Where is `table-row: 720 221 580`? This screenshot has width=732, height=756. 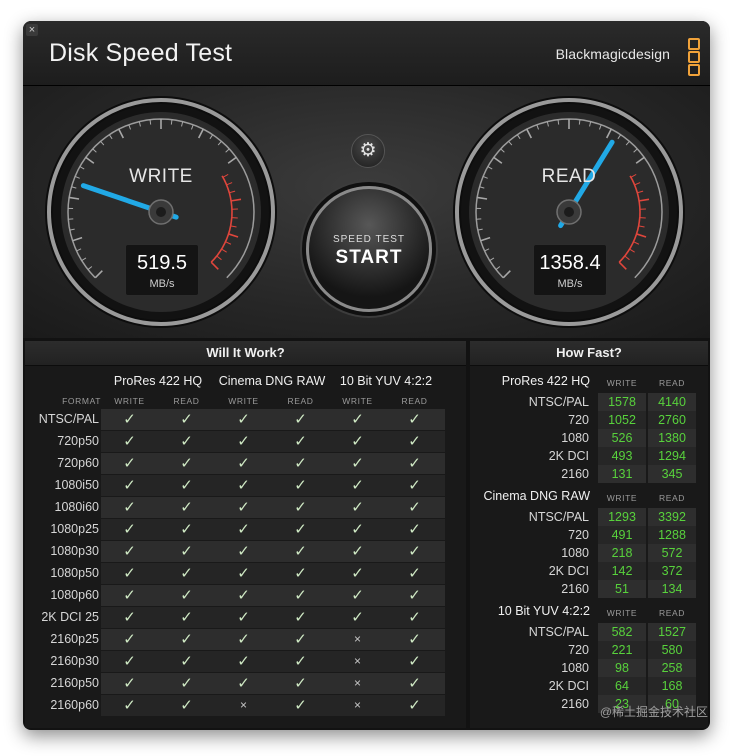
table-row: 720 221 580 is located at coordinates (589, 650).